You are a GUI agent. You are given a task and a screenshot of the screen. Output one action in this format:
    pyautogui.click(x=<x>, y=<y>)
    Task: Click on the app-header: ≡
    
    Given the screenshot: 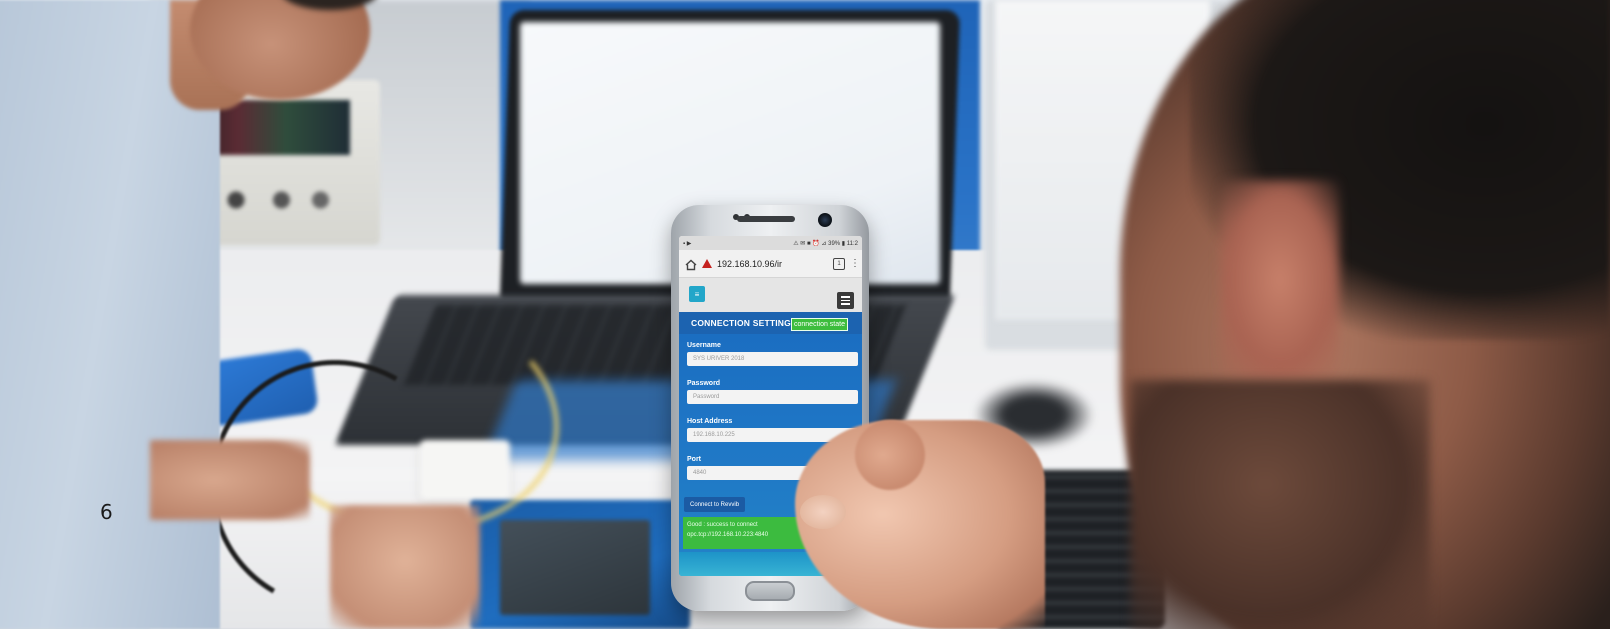 What is the action you would take?
    pyautogui.click(x=770, y=295)
    